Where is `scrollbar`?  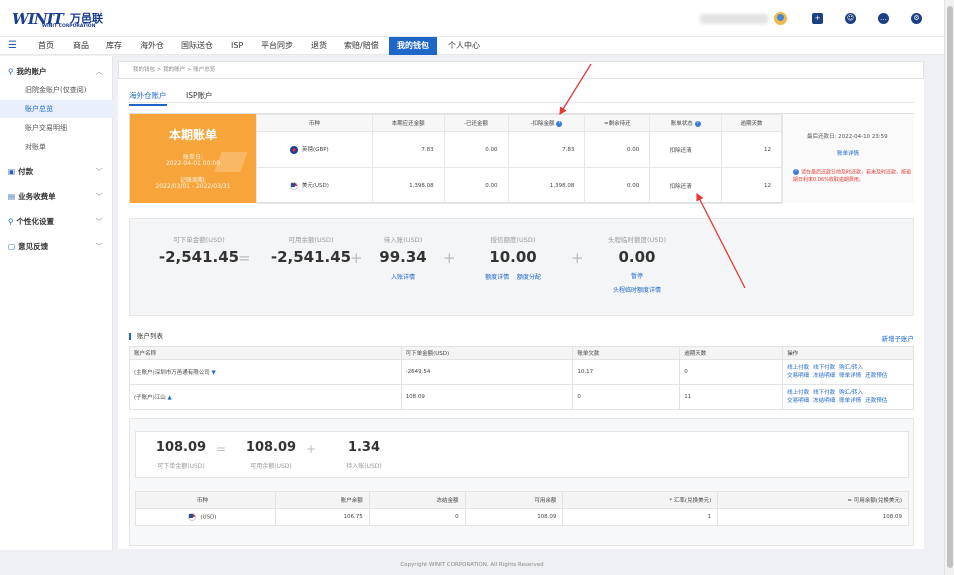
scrollbar is located at coordinates (949, 287).